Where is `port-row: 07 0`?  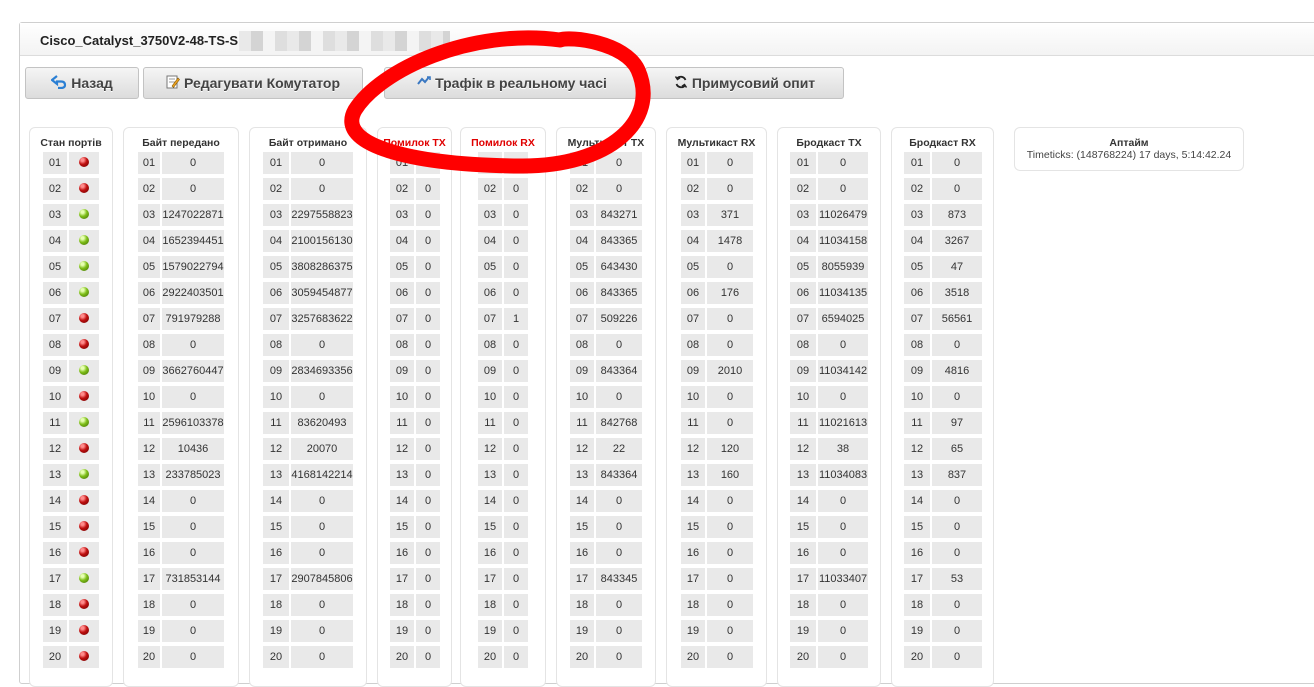 port-row: 07 0 is located at coordinates (415, 319).